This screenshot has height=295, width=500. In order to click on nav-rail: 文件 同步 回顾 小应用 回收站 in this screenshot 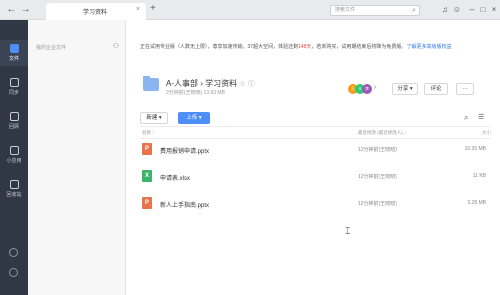, I will do `click(14, 157)`.